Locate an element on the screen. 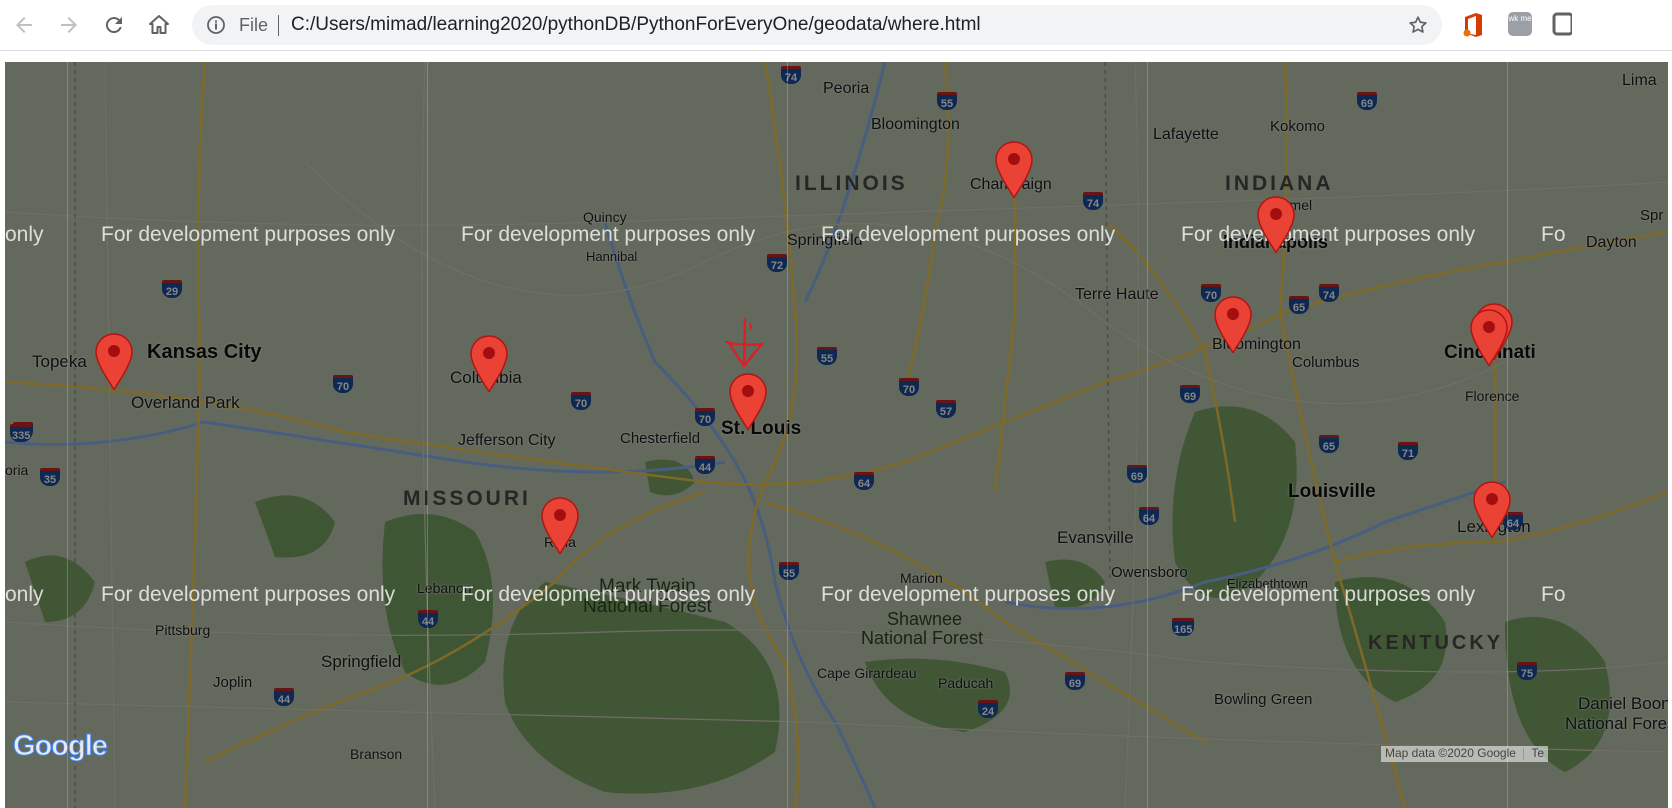 The height and width of the screenshot is (808, 1672). arrow-right-icon is located at coordinates (69, 25).